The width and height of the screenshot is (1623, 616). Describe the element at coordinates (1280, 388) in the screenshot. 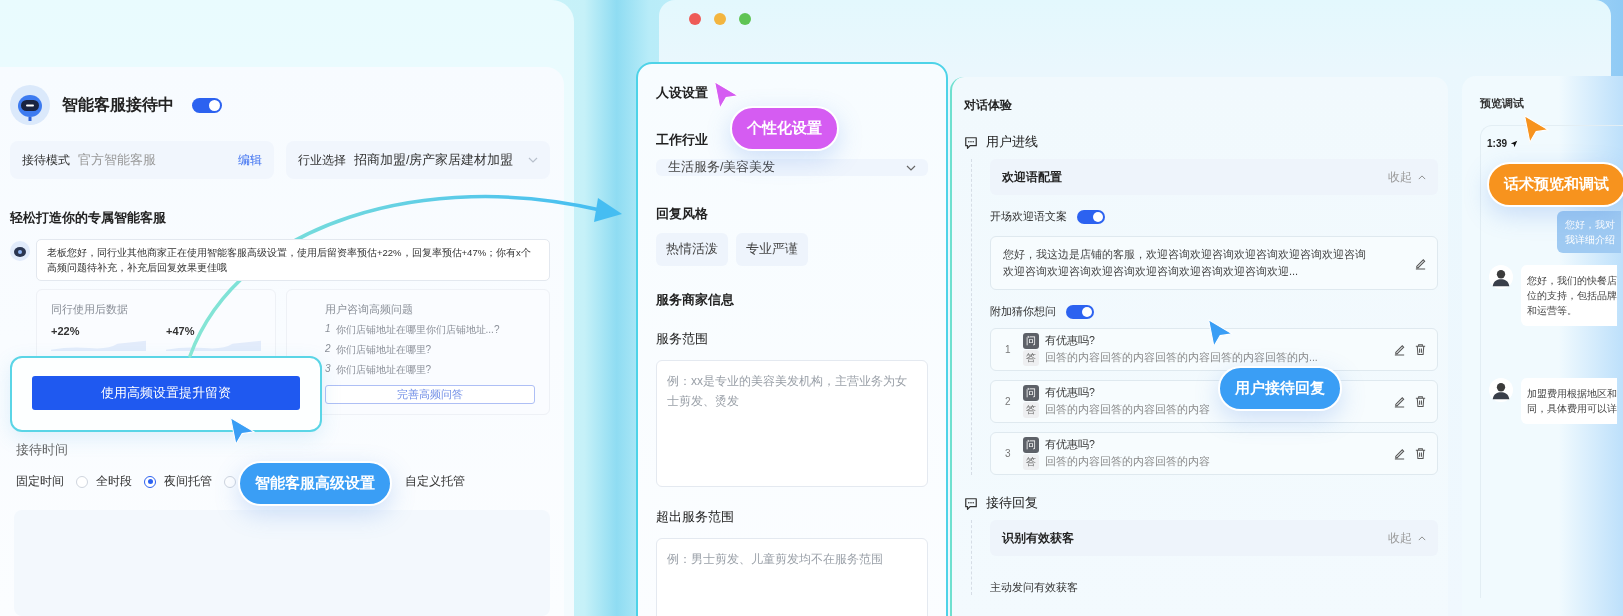

I see `callout-label: 用户接待回复` at that location.